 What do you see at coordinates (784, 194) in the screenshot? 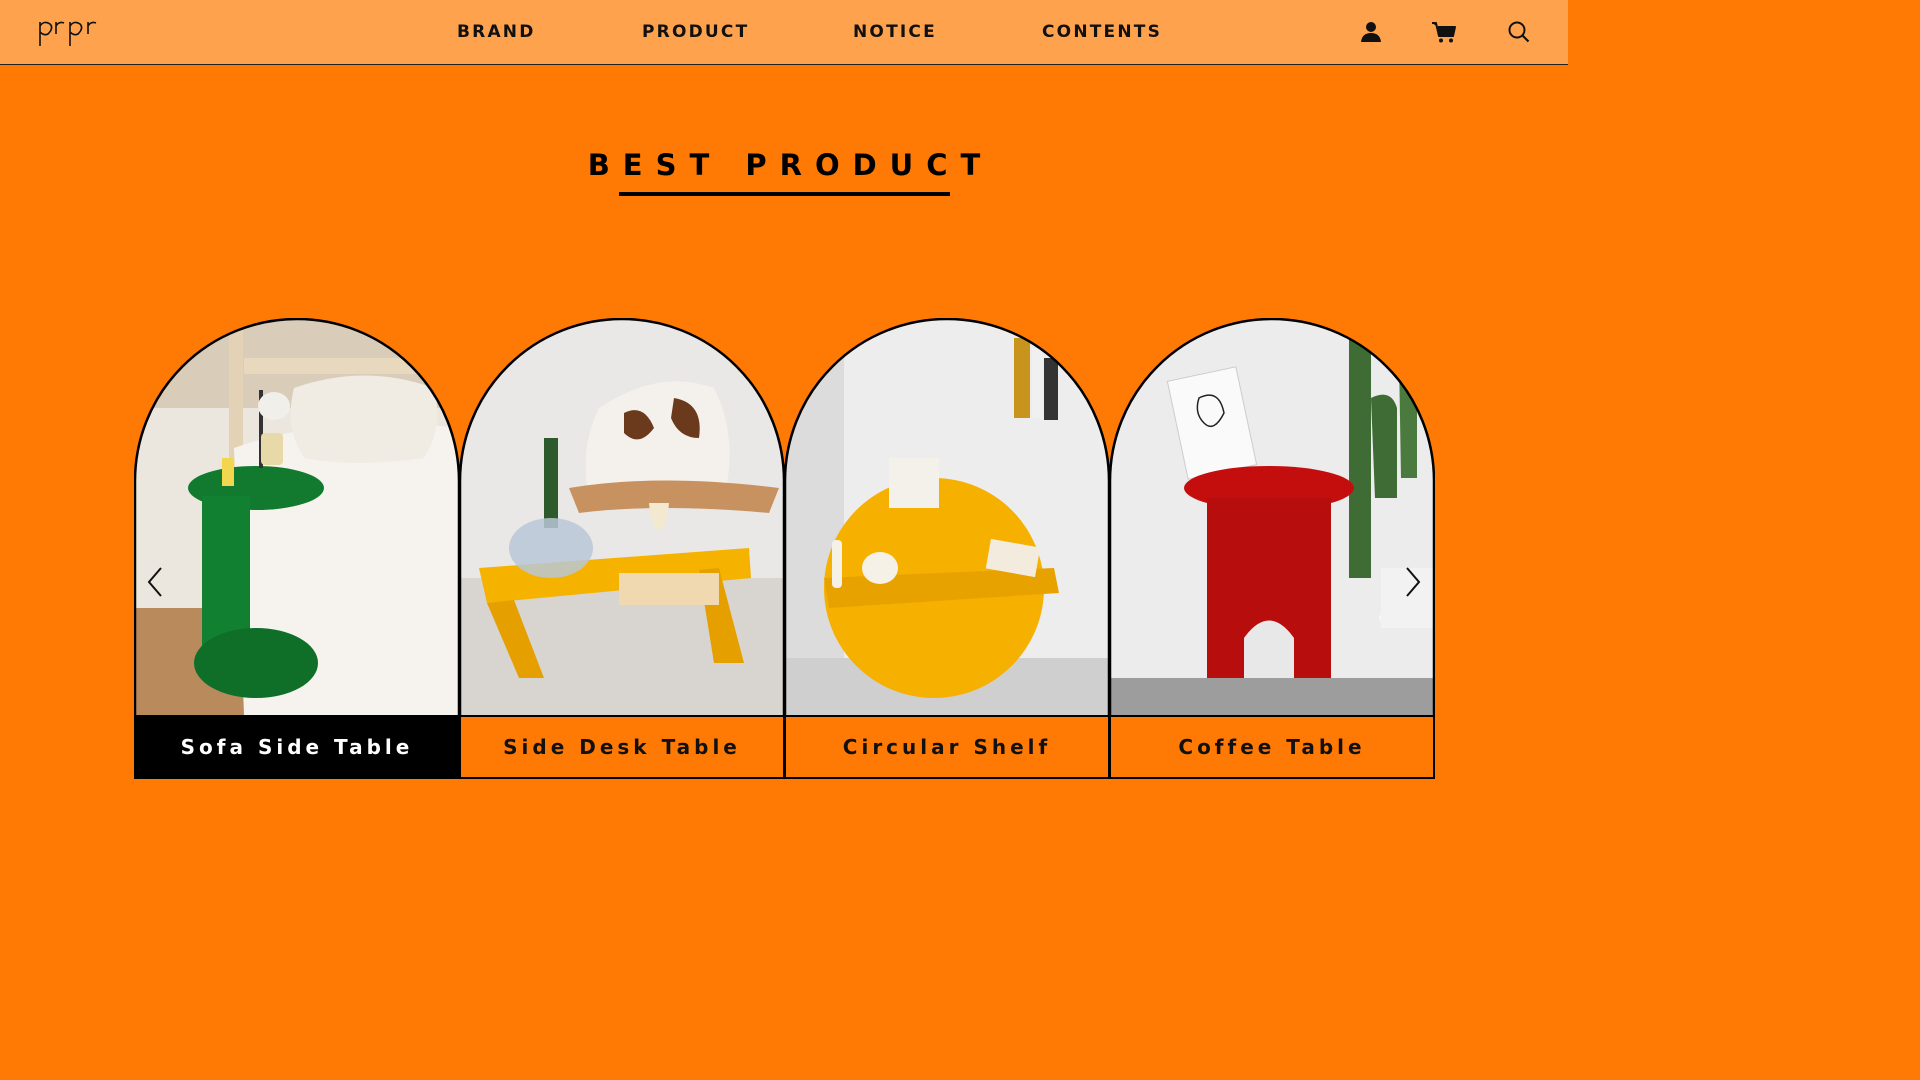
I see `title-underline` at bounding box center [784, 194].